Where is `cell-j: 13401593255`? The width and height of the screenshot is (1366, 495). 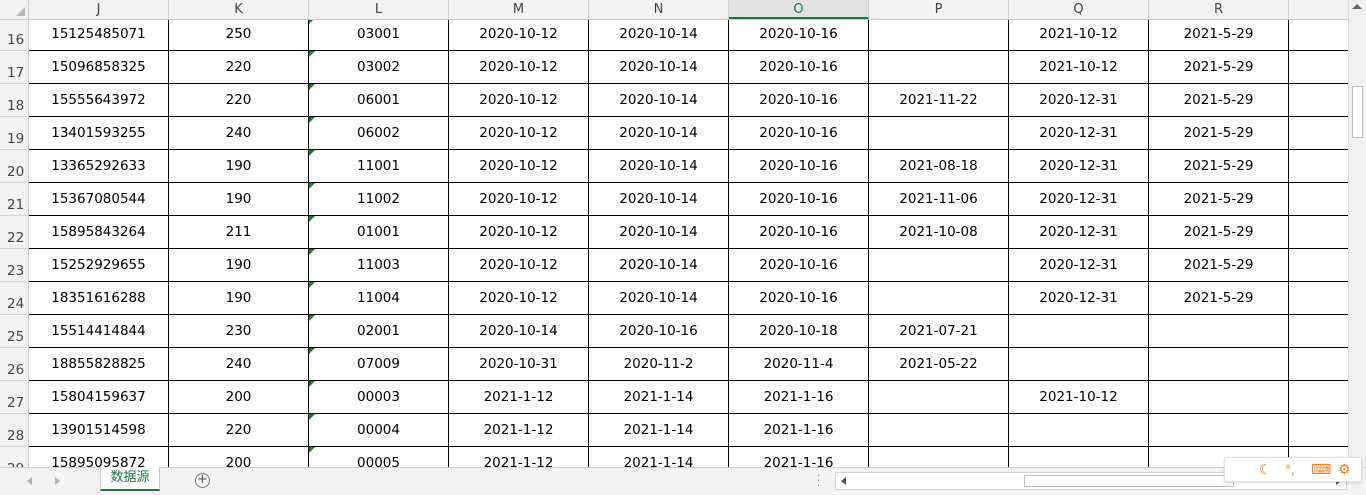 cell-j: 13401593255 is located at coordinates (99, 133).